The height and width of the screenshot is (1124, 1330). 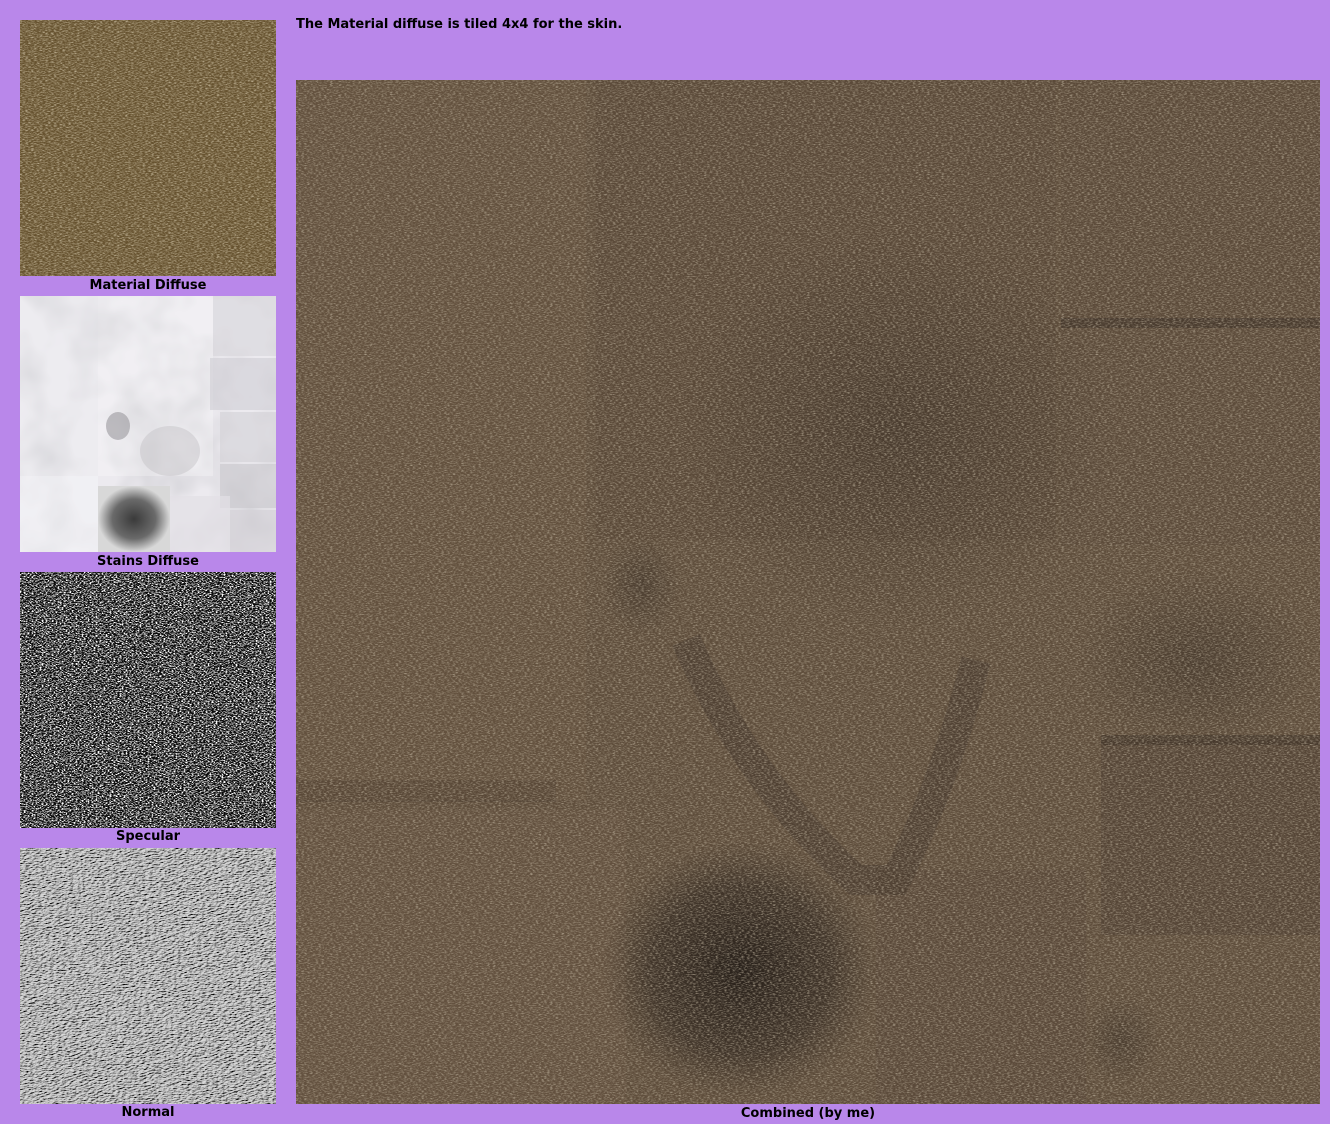 I want to click on normal-texture, so click(x=148, y=976).